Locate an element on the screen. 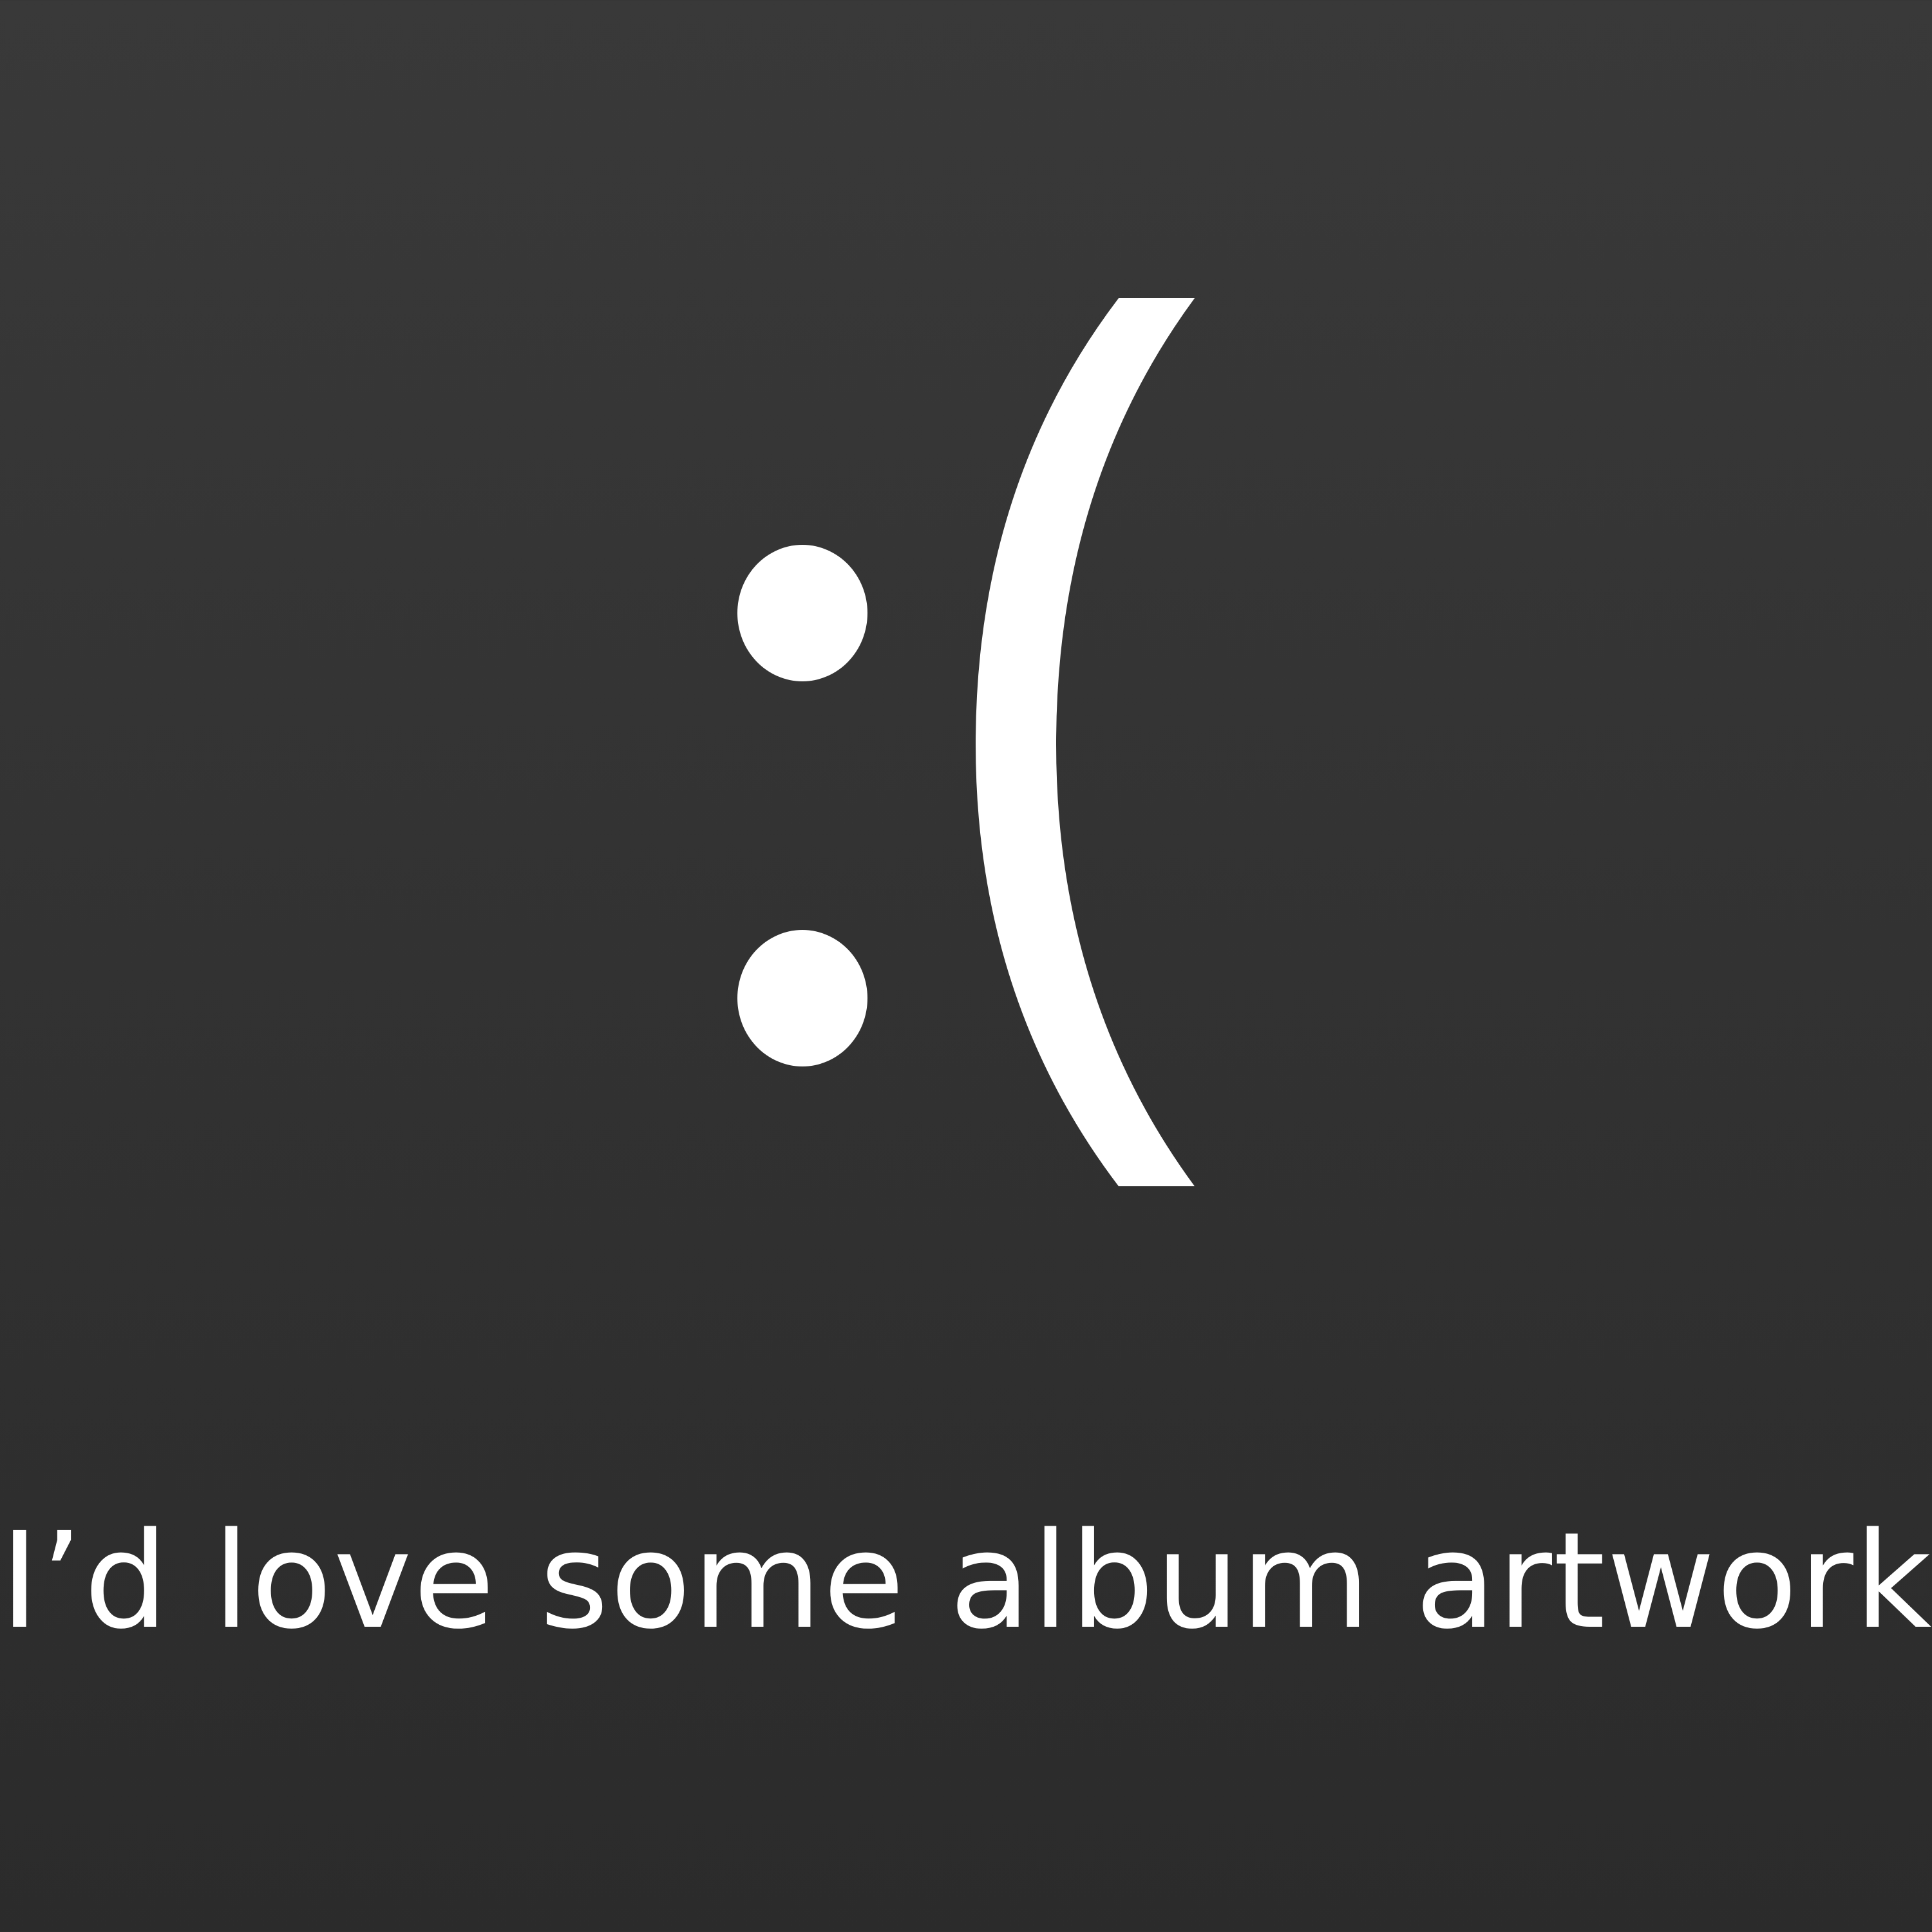  sad-face-mouth is located at coordinates (1085, 742).